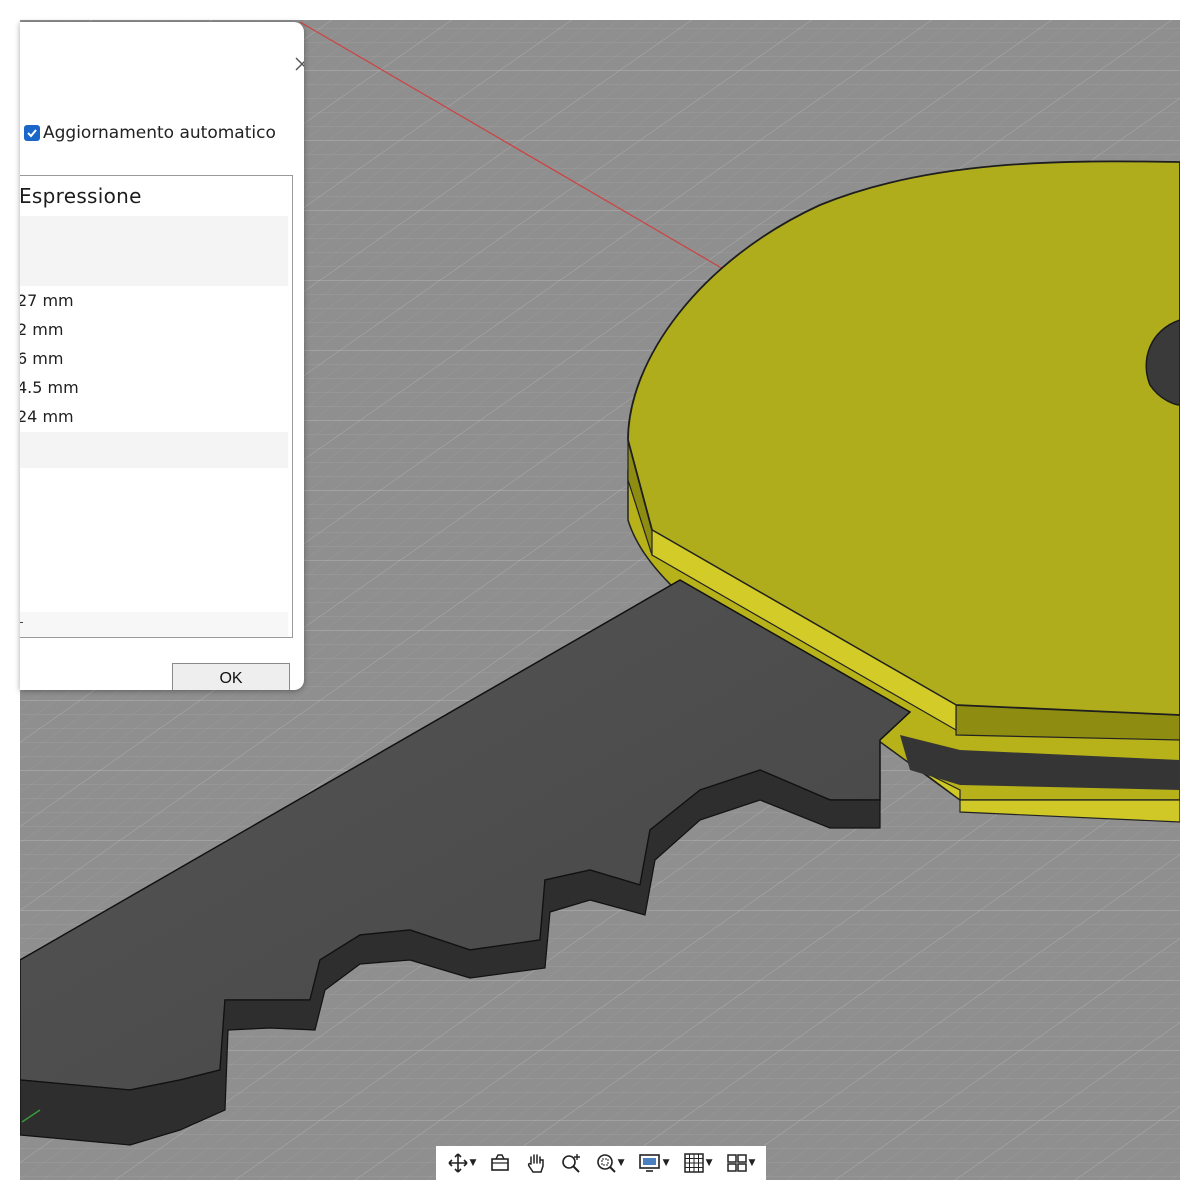 The width and height of the screenshot is (1200, 1200). Describe the element at coordinates (32, 133) in the screenshot. I see `checkbox-checked-icon` at that location.